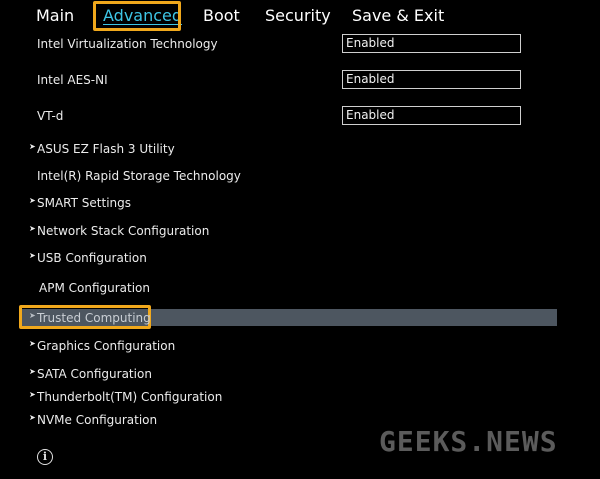 The height and width of the screenshot is (479, 600). I want to click on submenu-label: Intel(R) Rapid Storage Technology, so click(139, 176).